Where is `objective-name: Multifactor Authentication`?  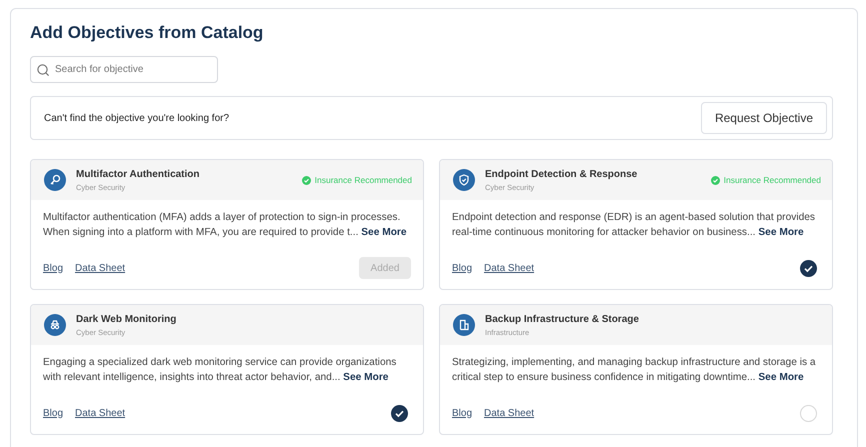 objective-name: Multifactor Authentication is located at coordinates (138, 174).